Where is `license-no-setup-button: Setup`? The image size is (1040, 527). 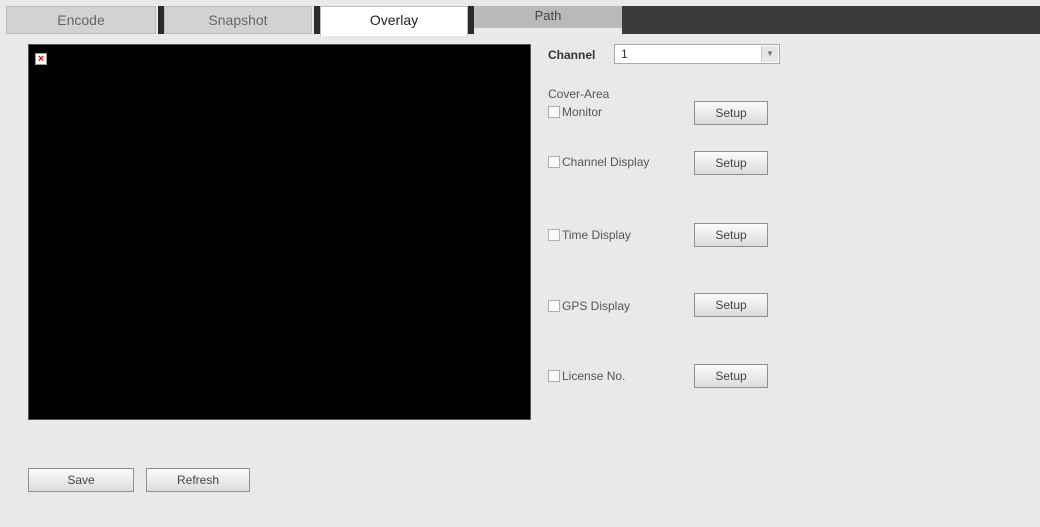
license-no-setup-button: Setup is located at coordinates (731, 376).